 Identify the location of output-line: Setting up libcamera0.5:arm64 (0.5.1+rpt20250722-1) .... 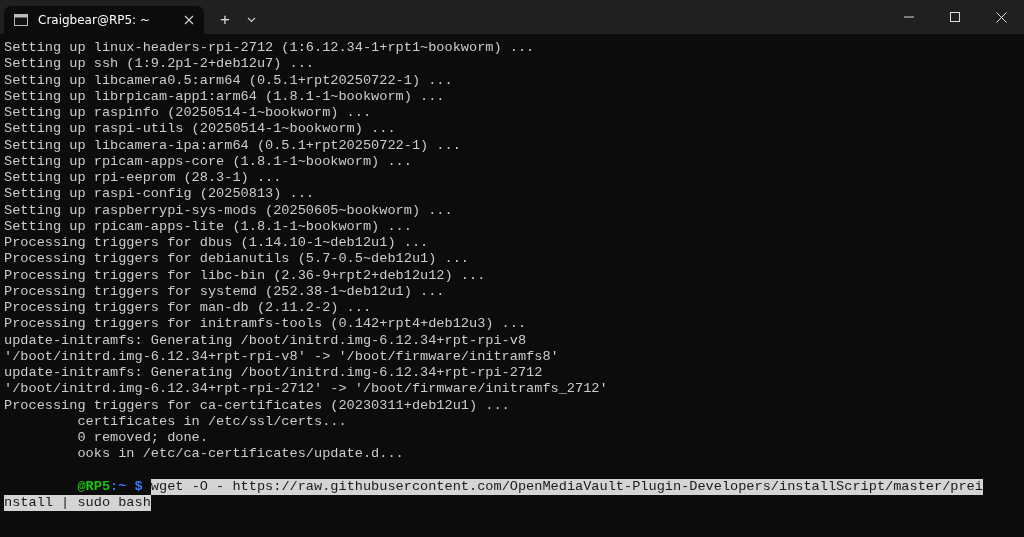
(228, 80).